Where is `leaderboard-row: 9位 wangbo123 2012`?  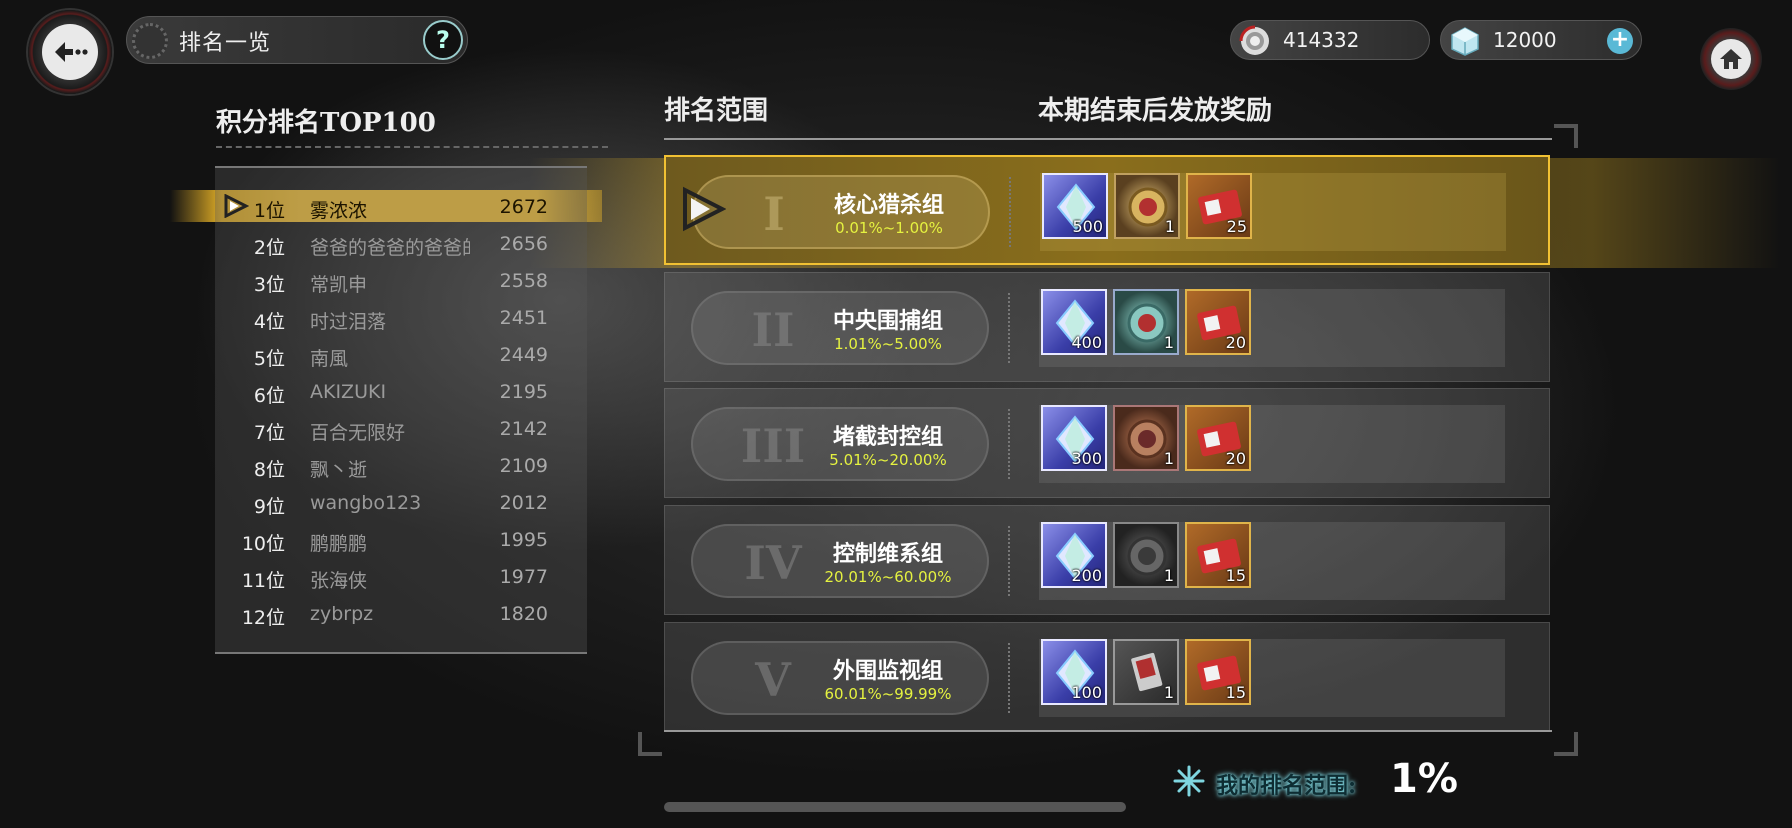 leaderboard-row: 9位 wangbo123 2012 is located at coordinates (401, 510).